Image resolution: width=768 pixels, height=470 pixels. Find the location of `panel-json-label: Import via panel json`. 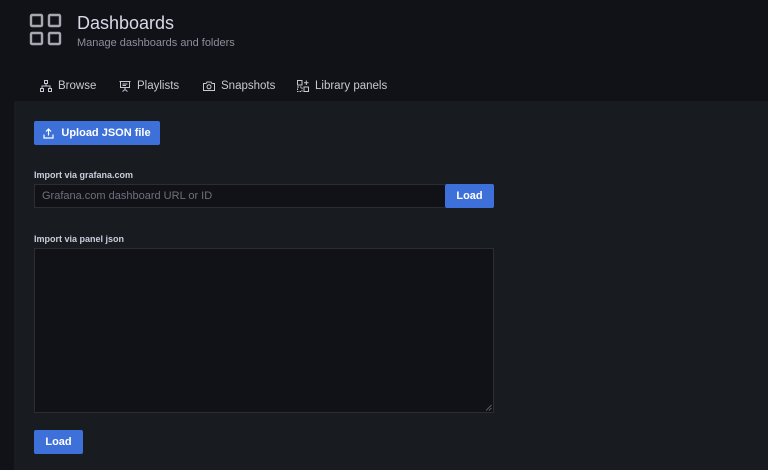

panel-json-label: Import via panel json is located at coordinates (79, 239).